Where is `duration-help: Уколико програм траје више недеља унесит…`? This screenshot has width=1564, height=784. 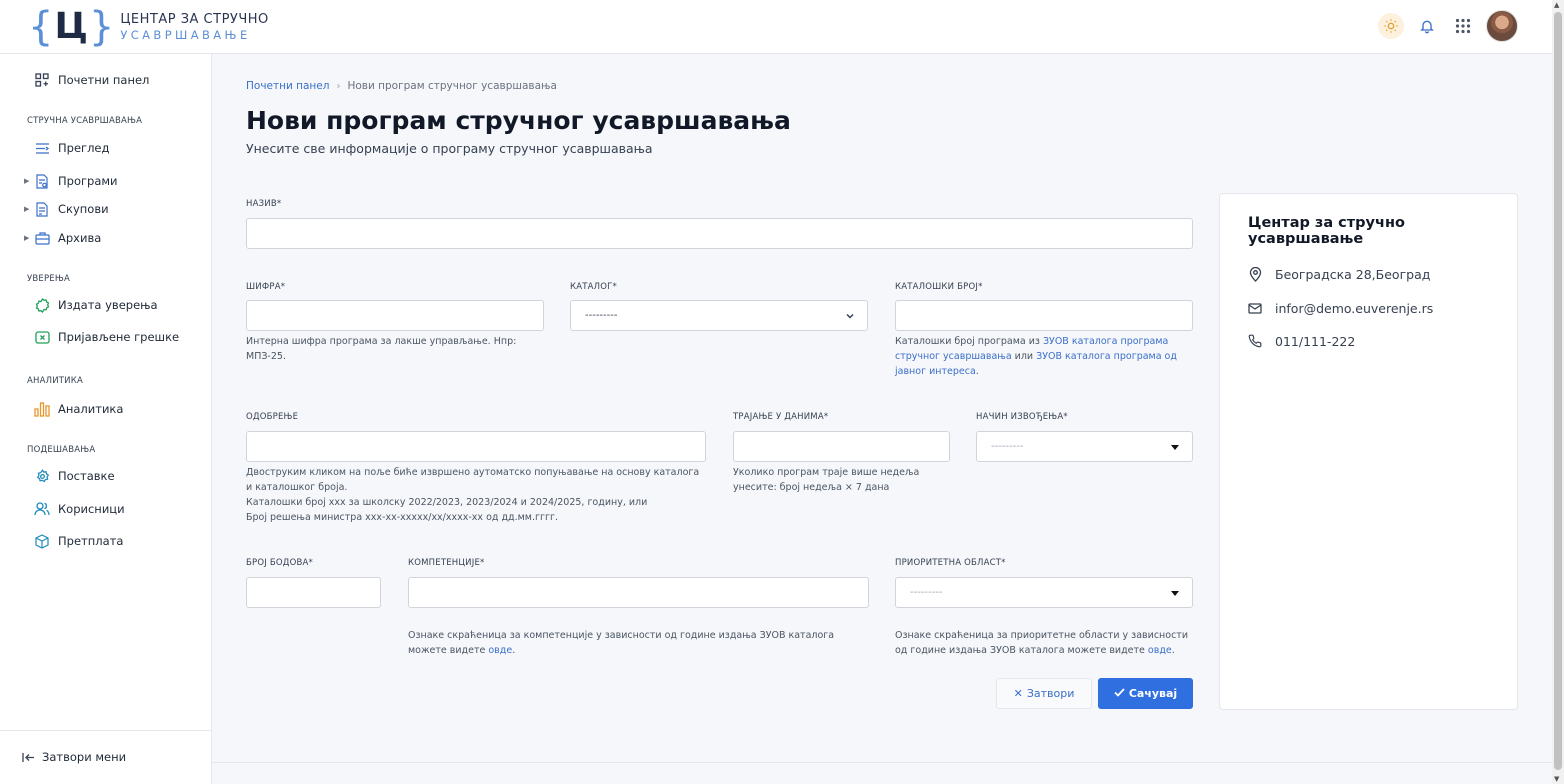 duration-help: Уколико програм траје више недеља унесит… is located at coordinates (826, 480).